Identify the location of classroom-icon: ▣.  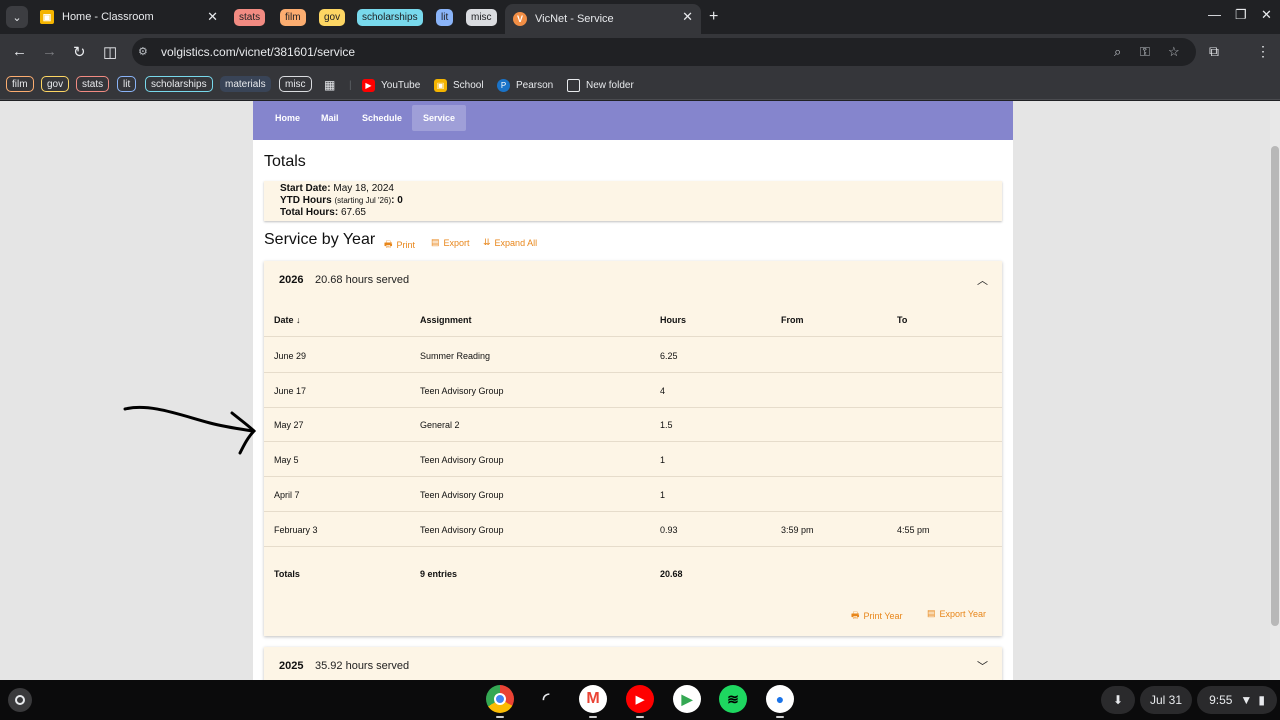
(440, 85).